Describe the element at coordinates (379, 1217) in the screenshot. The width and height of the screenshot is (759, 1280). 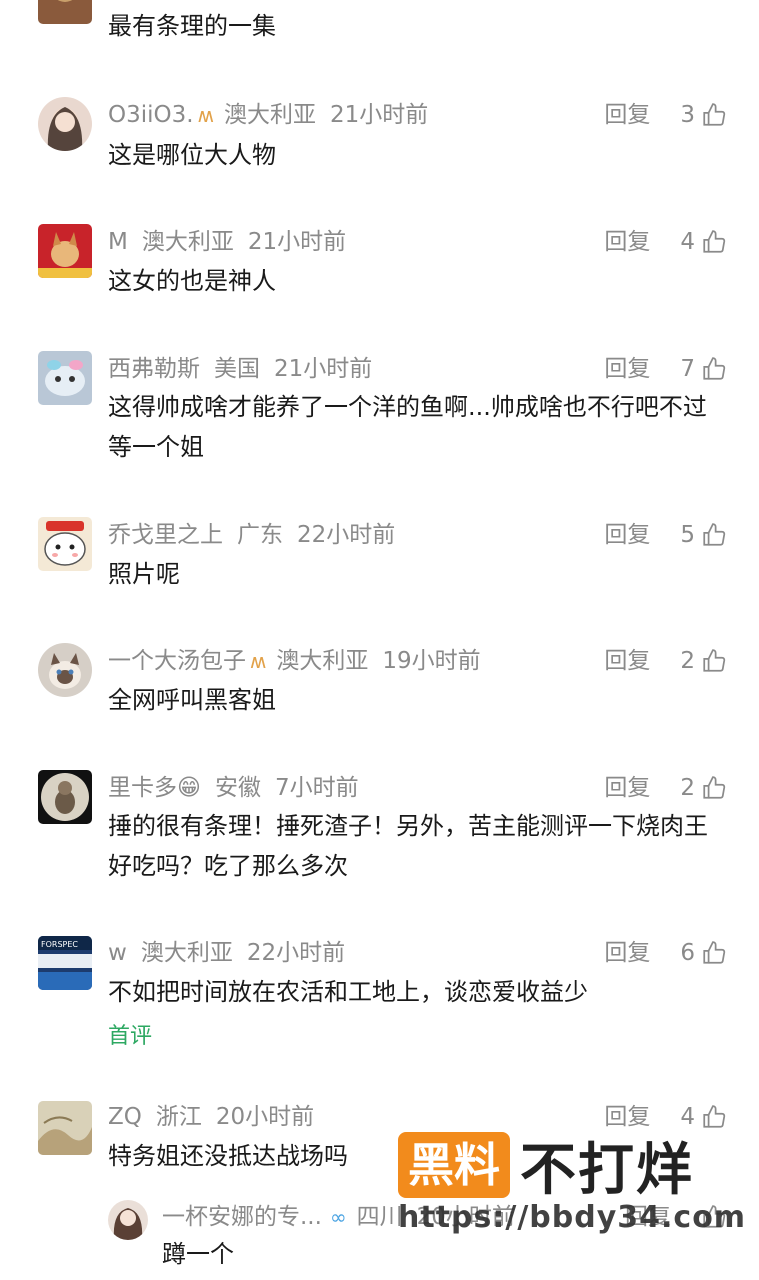
I see `location: 四川` at that location.